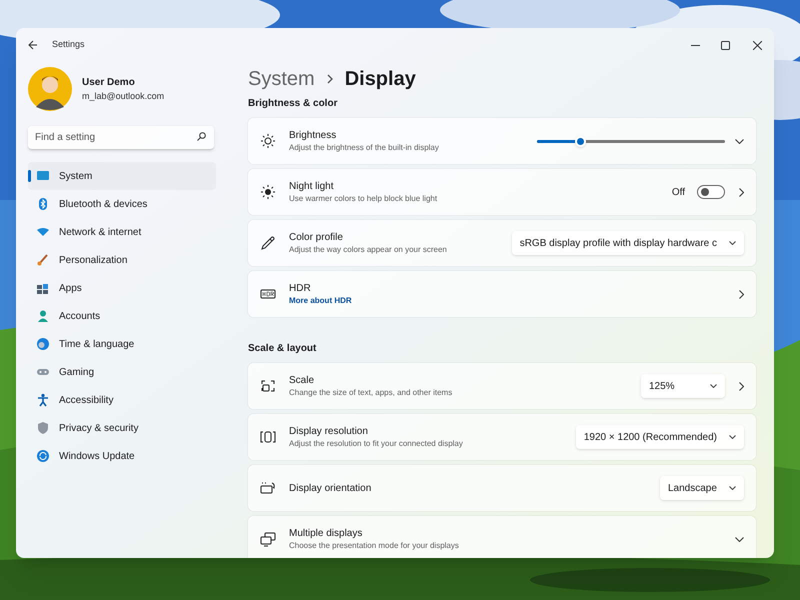  What do you see at coordinates (268, 539) in the screenshot?
I see `two-monitors-icon` at bounding box center [268, 539].